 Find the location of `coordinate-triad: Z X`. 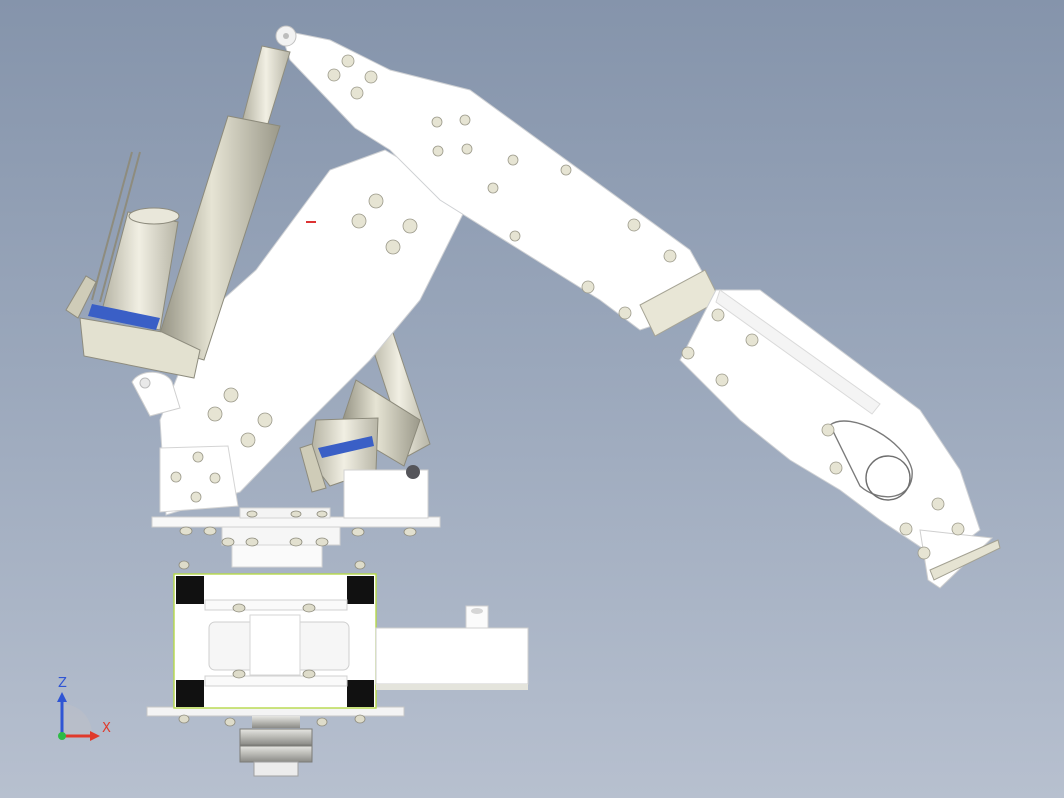

coordinate-triad: Z X is located at coordinates (85, 710).